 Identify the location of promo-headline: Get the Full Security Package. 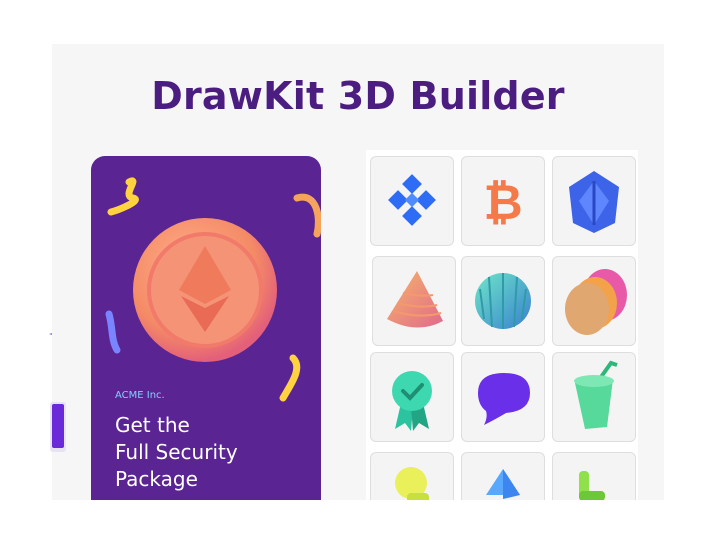
(215, 452).